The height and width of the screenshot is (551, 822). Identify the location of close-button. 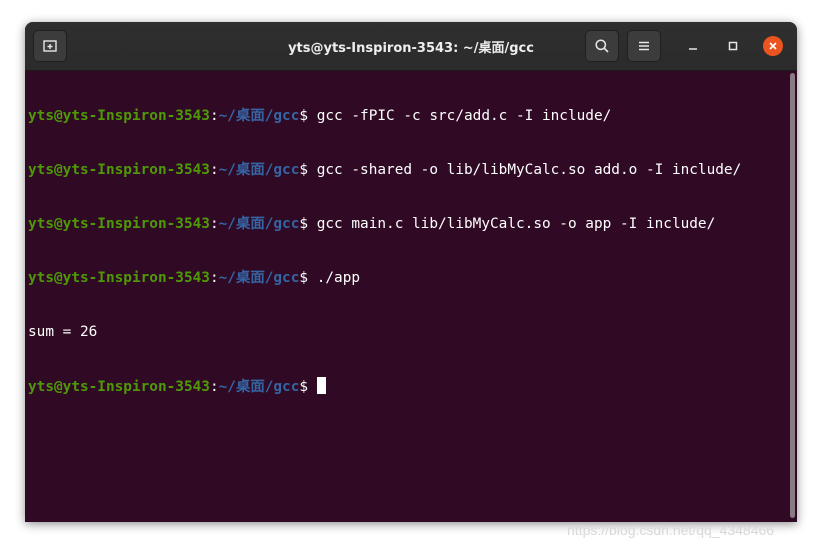
(773, 46).